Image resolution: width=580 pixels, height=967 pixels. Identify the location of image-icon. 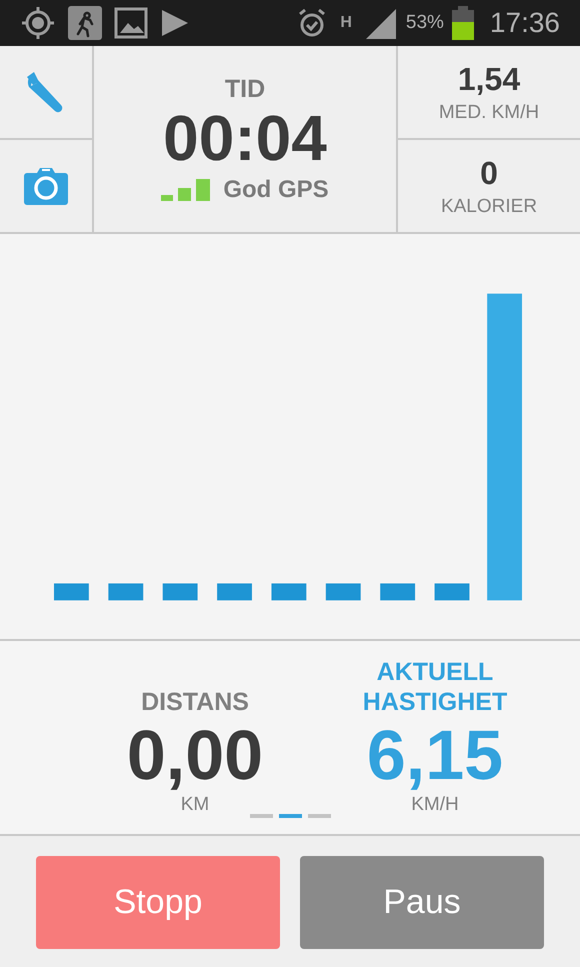
(131, 23).